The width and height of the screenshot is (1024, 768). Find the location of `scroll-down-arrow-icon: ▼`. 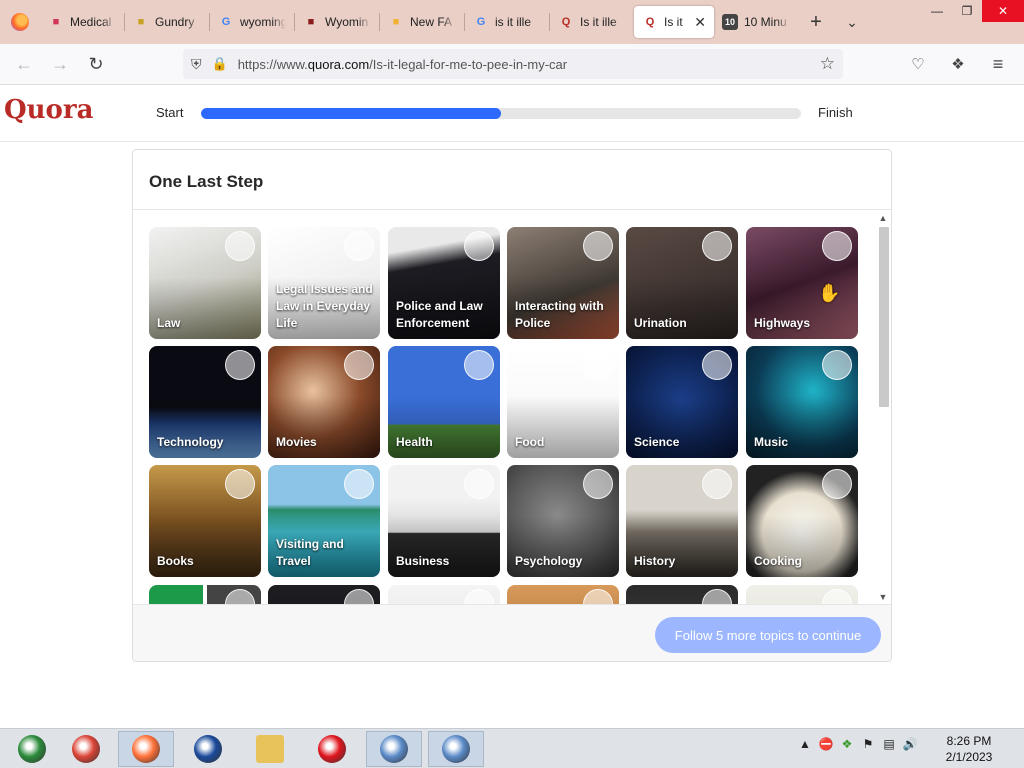

scroll-down-arrow-icon: ▼ is located at coordinates (883, 597).